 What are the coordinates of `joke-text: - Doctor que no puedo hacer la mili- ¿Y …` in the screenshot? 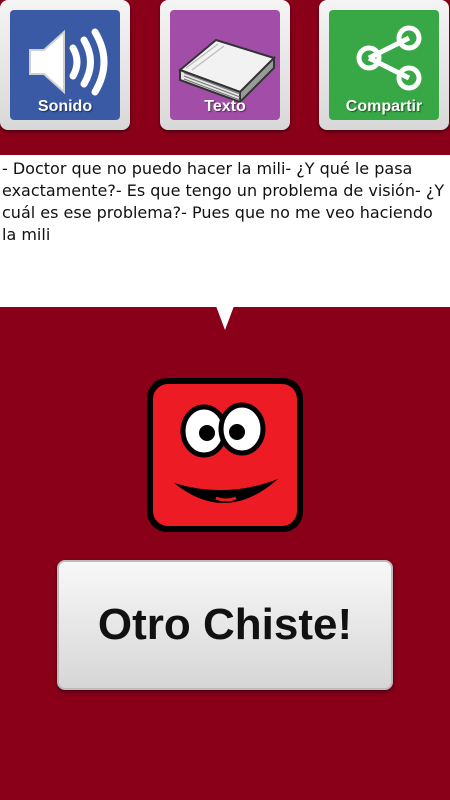 It's located at (223, 201).